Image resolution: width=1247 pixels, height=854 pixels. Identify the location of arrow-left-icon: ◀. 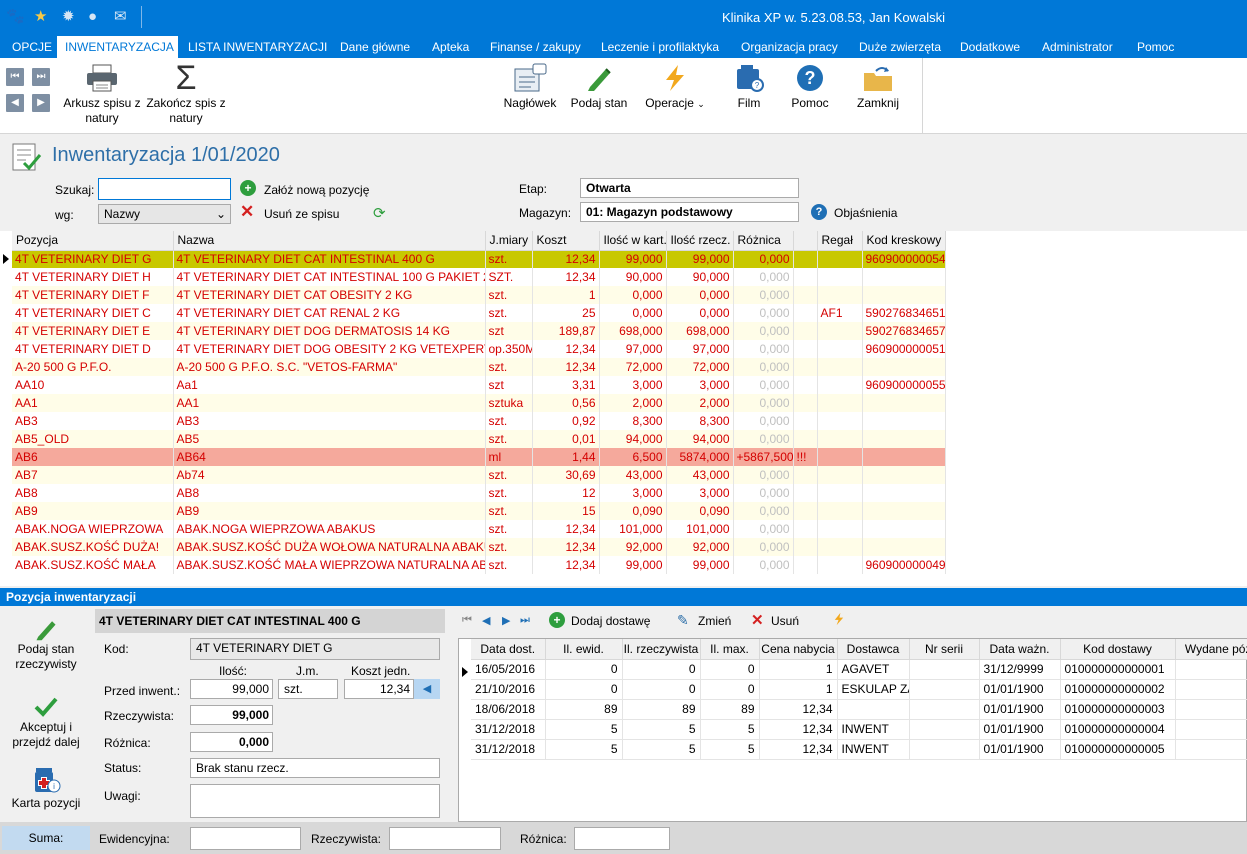
(427, 689).